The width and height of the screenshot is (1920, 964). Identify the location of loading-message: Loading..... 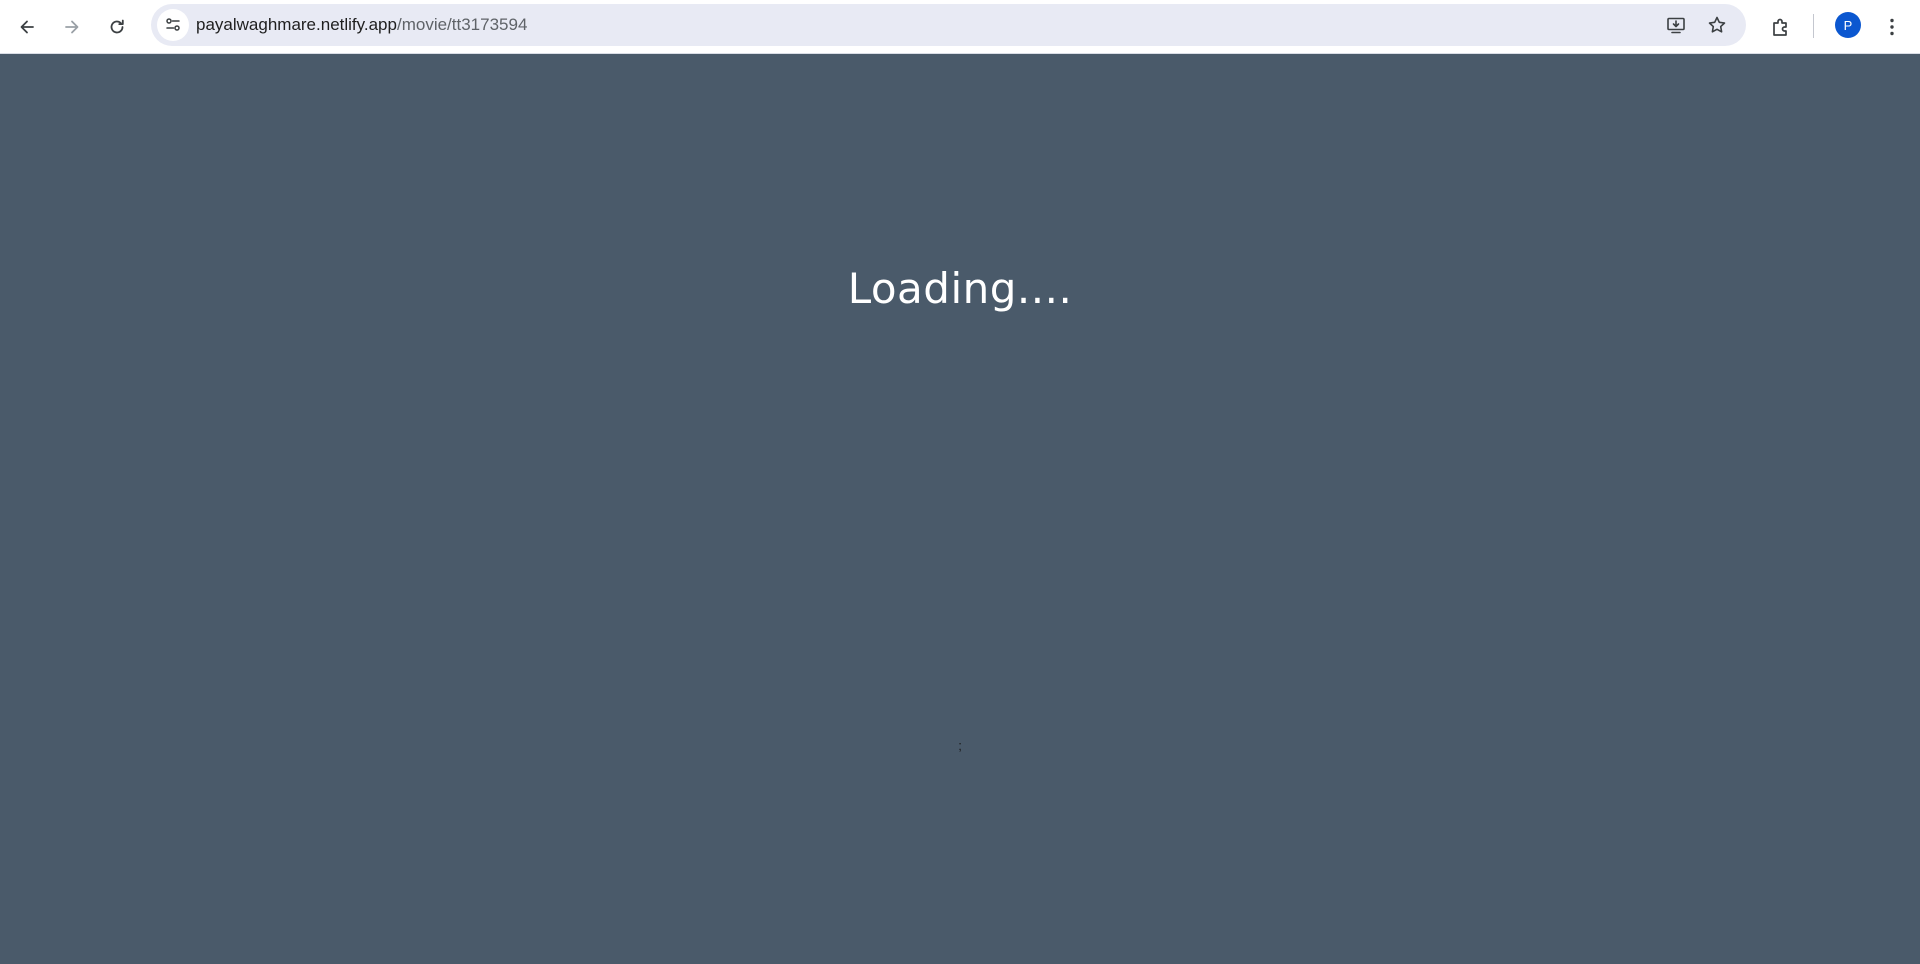
(960, 288).